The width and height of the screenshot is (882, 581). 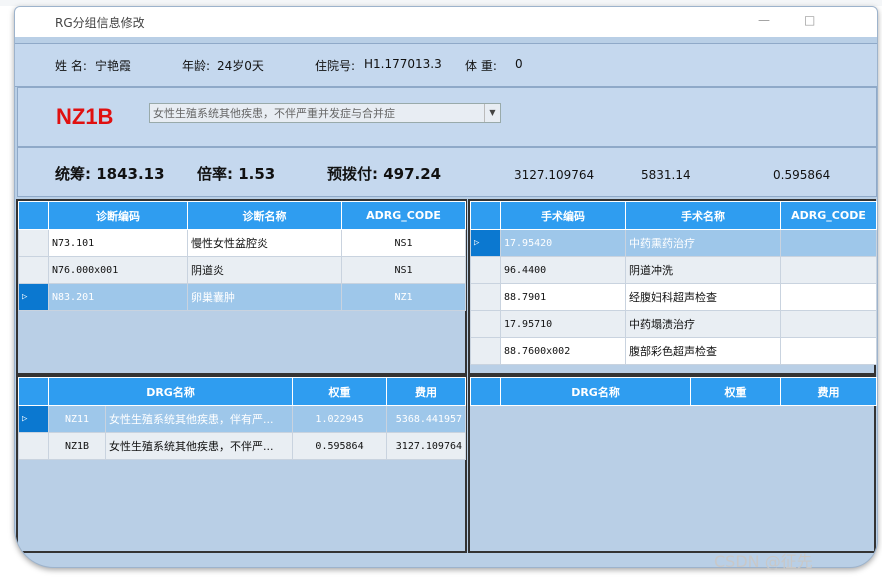 I want to click on drg-candidates-table-2: DRG名称 权重 费用, so click(x=673, y=391).